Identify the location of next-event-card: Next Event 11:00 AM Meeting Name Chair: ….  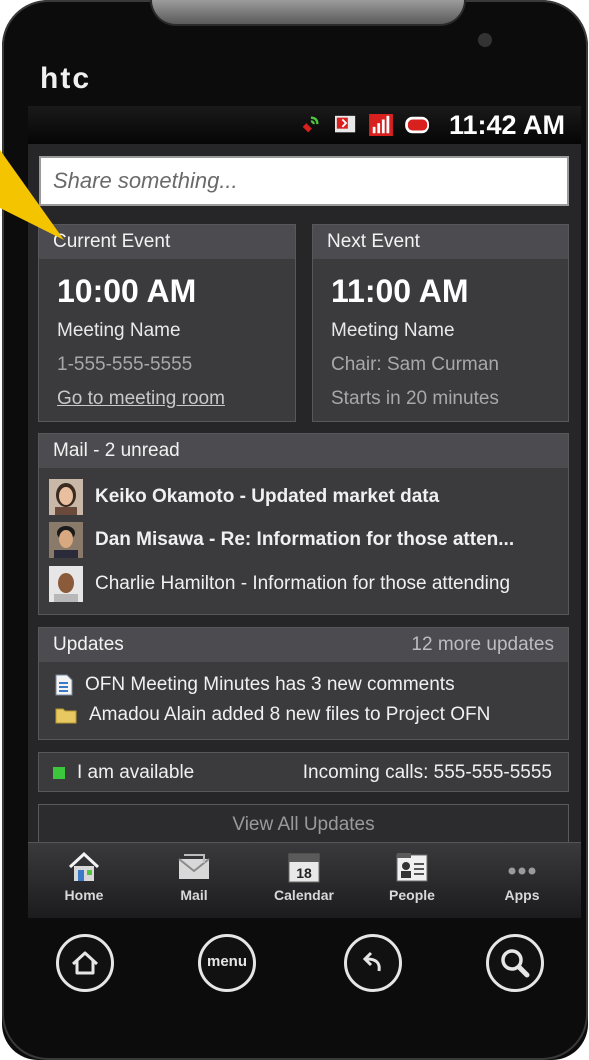
(440, 323).